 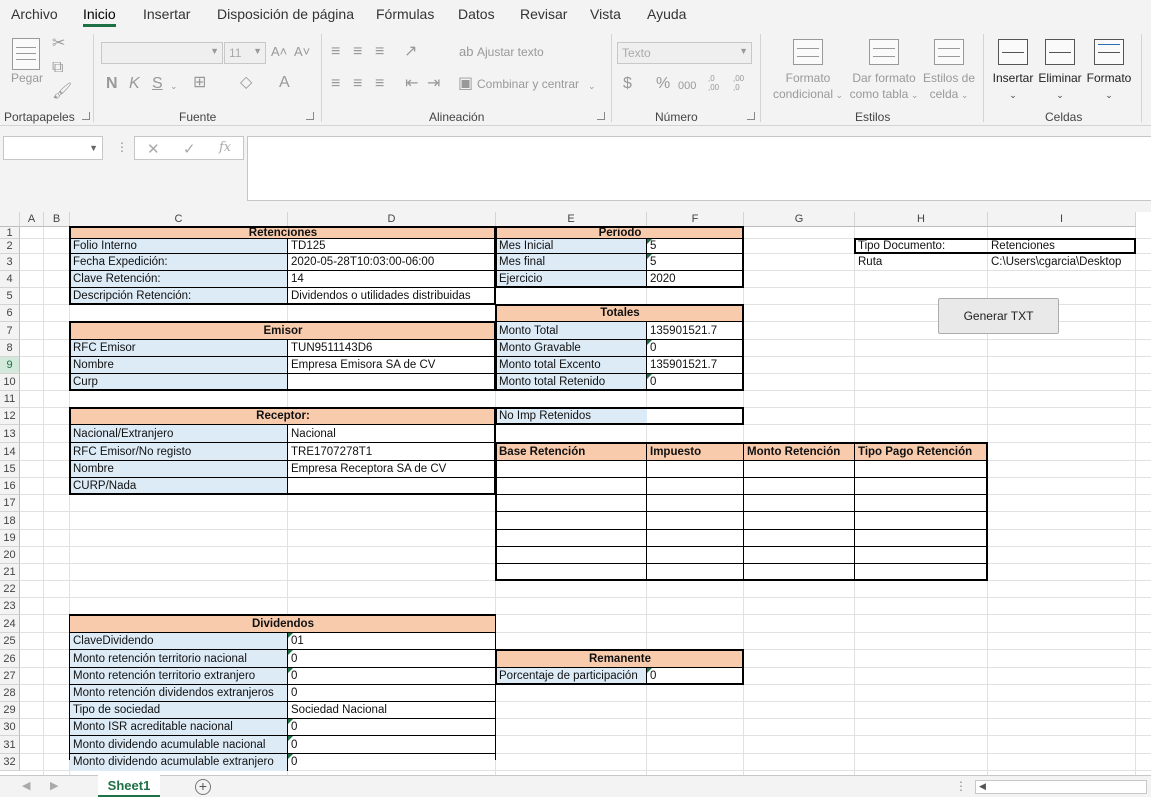 I want to click on row-header-6: 6, so click(x=10, y=313).